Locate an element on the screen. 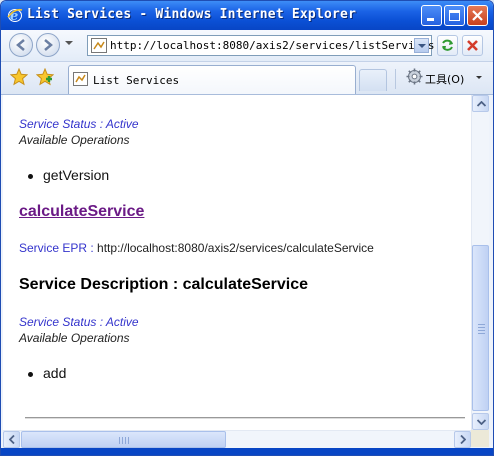 This screenshot has height=456, width=494. maximize-icon is located at coordinates (454, 15).